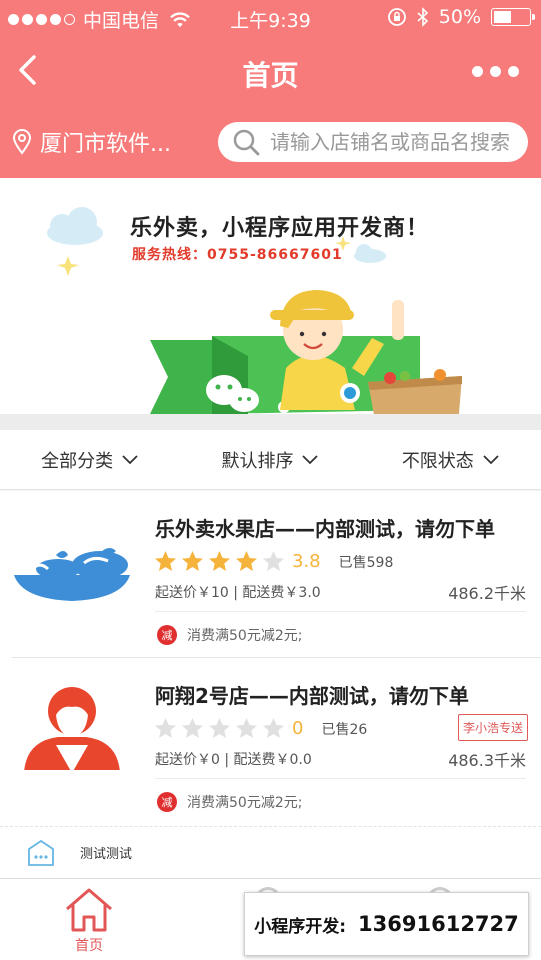  I want to click on filter-bar: 全部分类 默认排序 不限状态, so click(270, 460).